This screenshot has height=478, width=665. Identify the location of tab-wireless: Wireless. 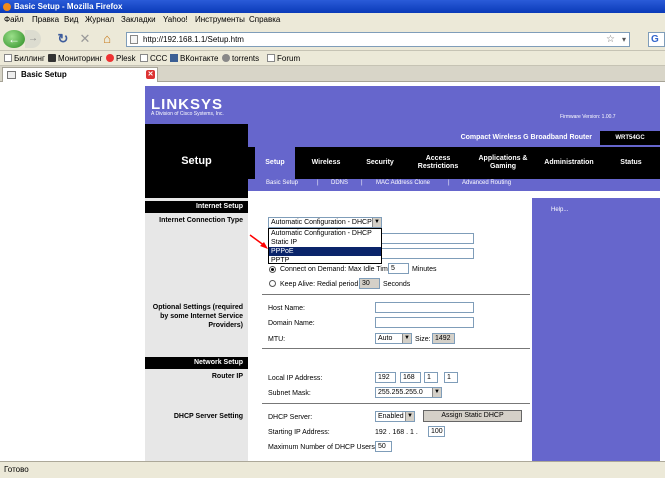
(326, 163).